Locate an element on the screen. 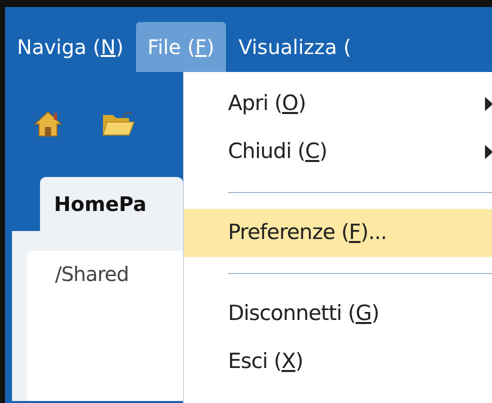 This screenshot has height=403, width=492. path-text: /Shared is located at coordinates (92, 274).